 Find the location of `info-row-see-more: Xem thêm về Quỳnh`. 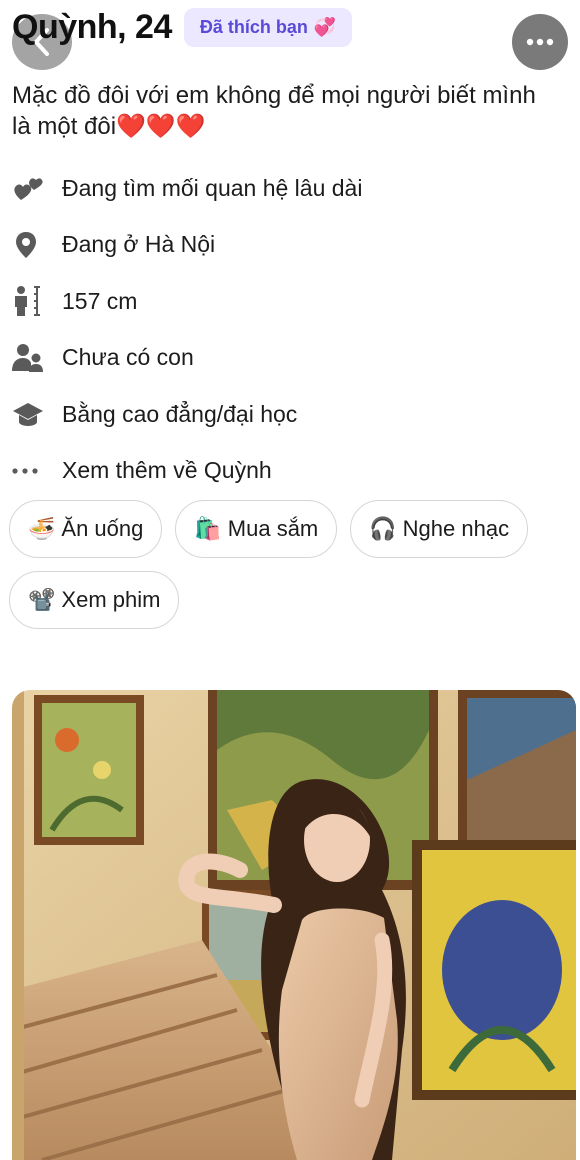

info-row-see-more: Xem thêm về Quỳnh is located at coordinates (290, 471).